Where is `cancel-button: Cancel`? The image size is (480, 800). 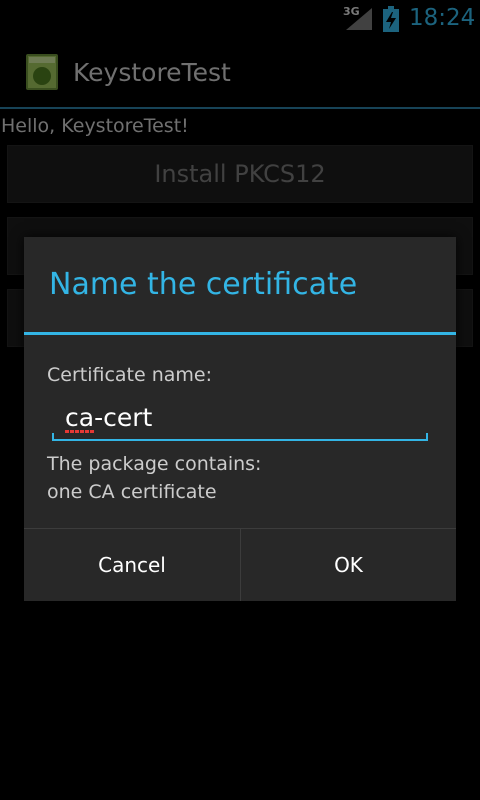 cancel-button: Cancel is located at coordinates (132, 565).